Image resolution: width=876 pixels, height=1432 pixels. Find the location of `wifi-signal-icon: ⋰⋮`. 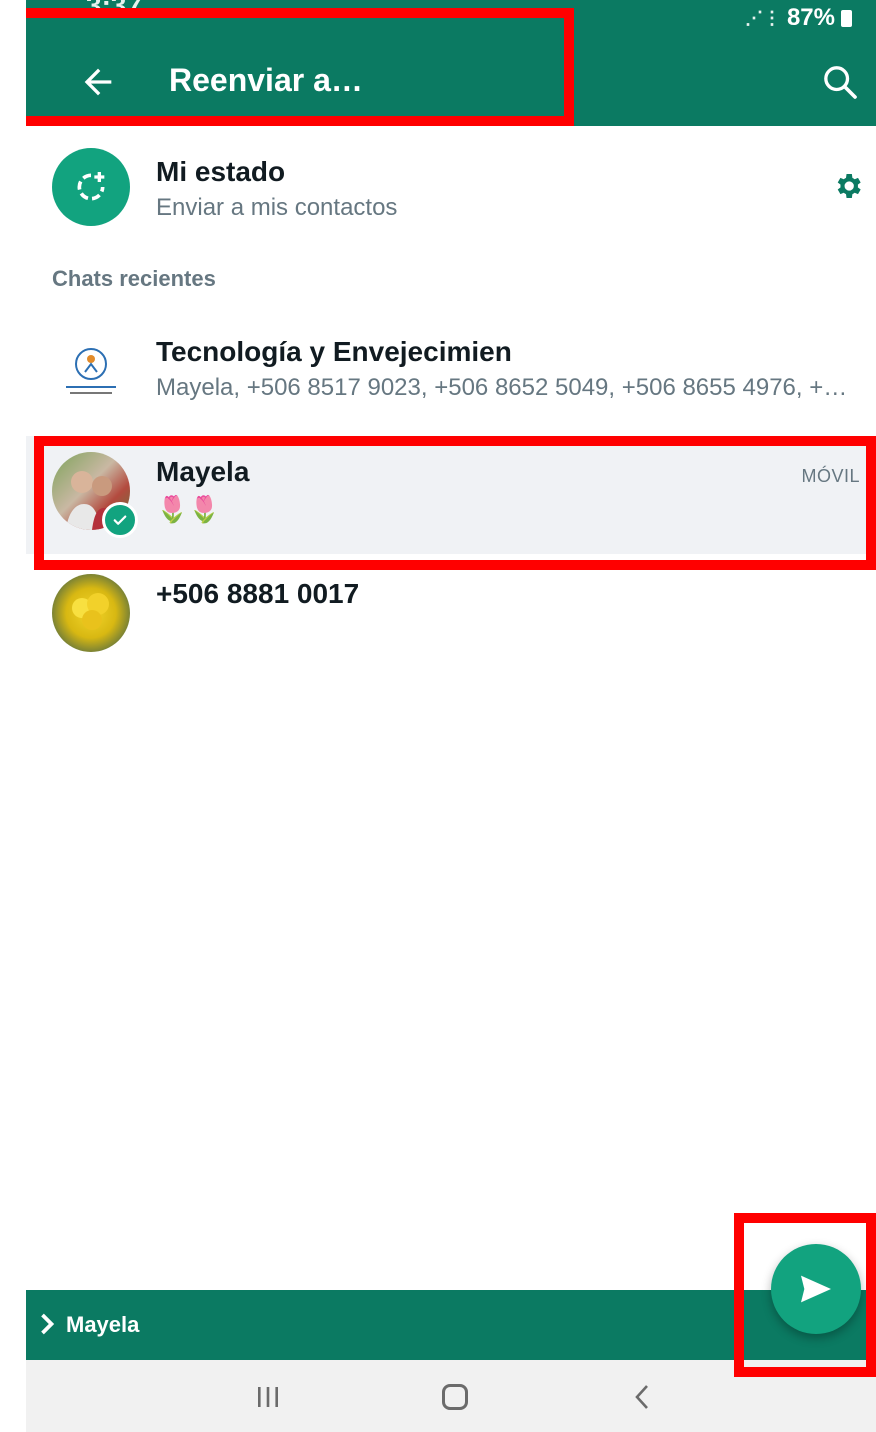

wifi-signal-icon: ⋰⋮ is located at coordinates (762, 17).